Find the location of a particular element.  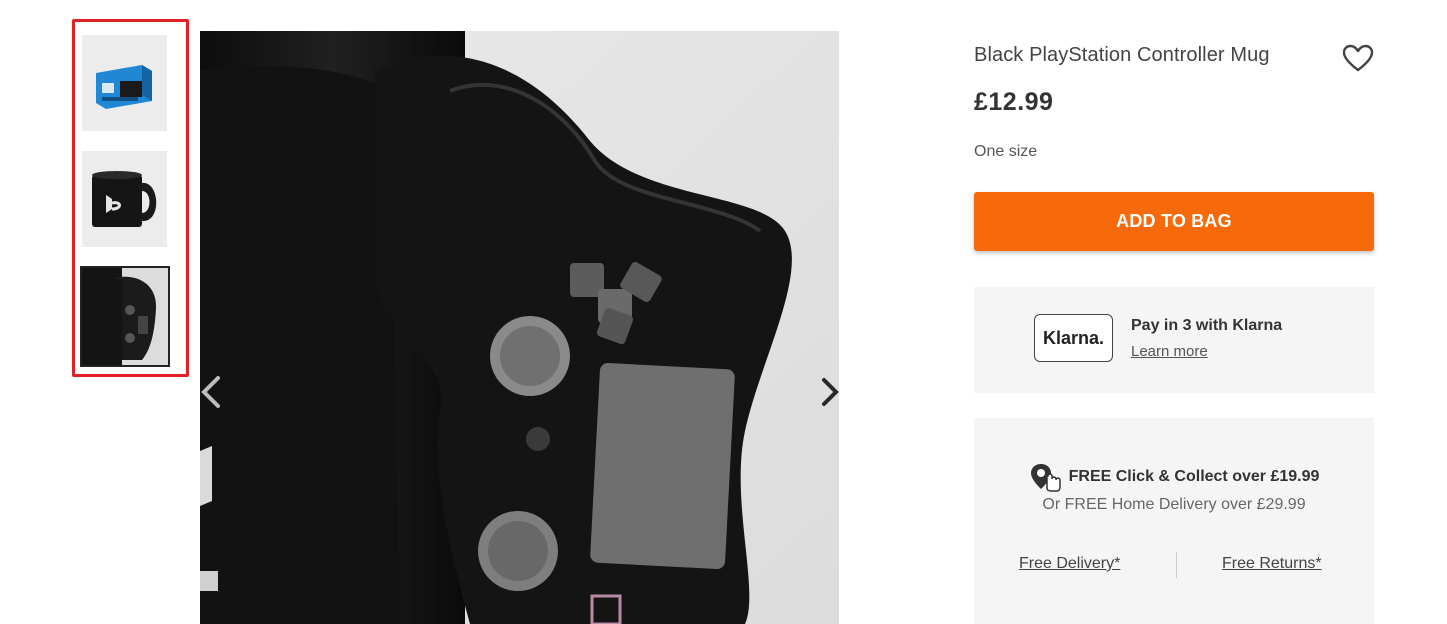

click-collect-row: FREE Click & Collect over £19.99 is located at coordinates (1174, 477).